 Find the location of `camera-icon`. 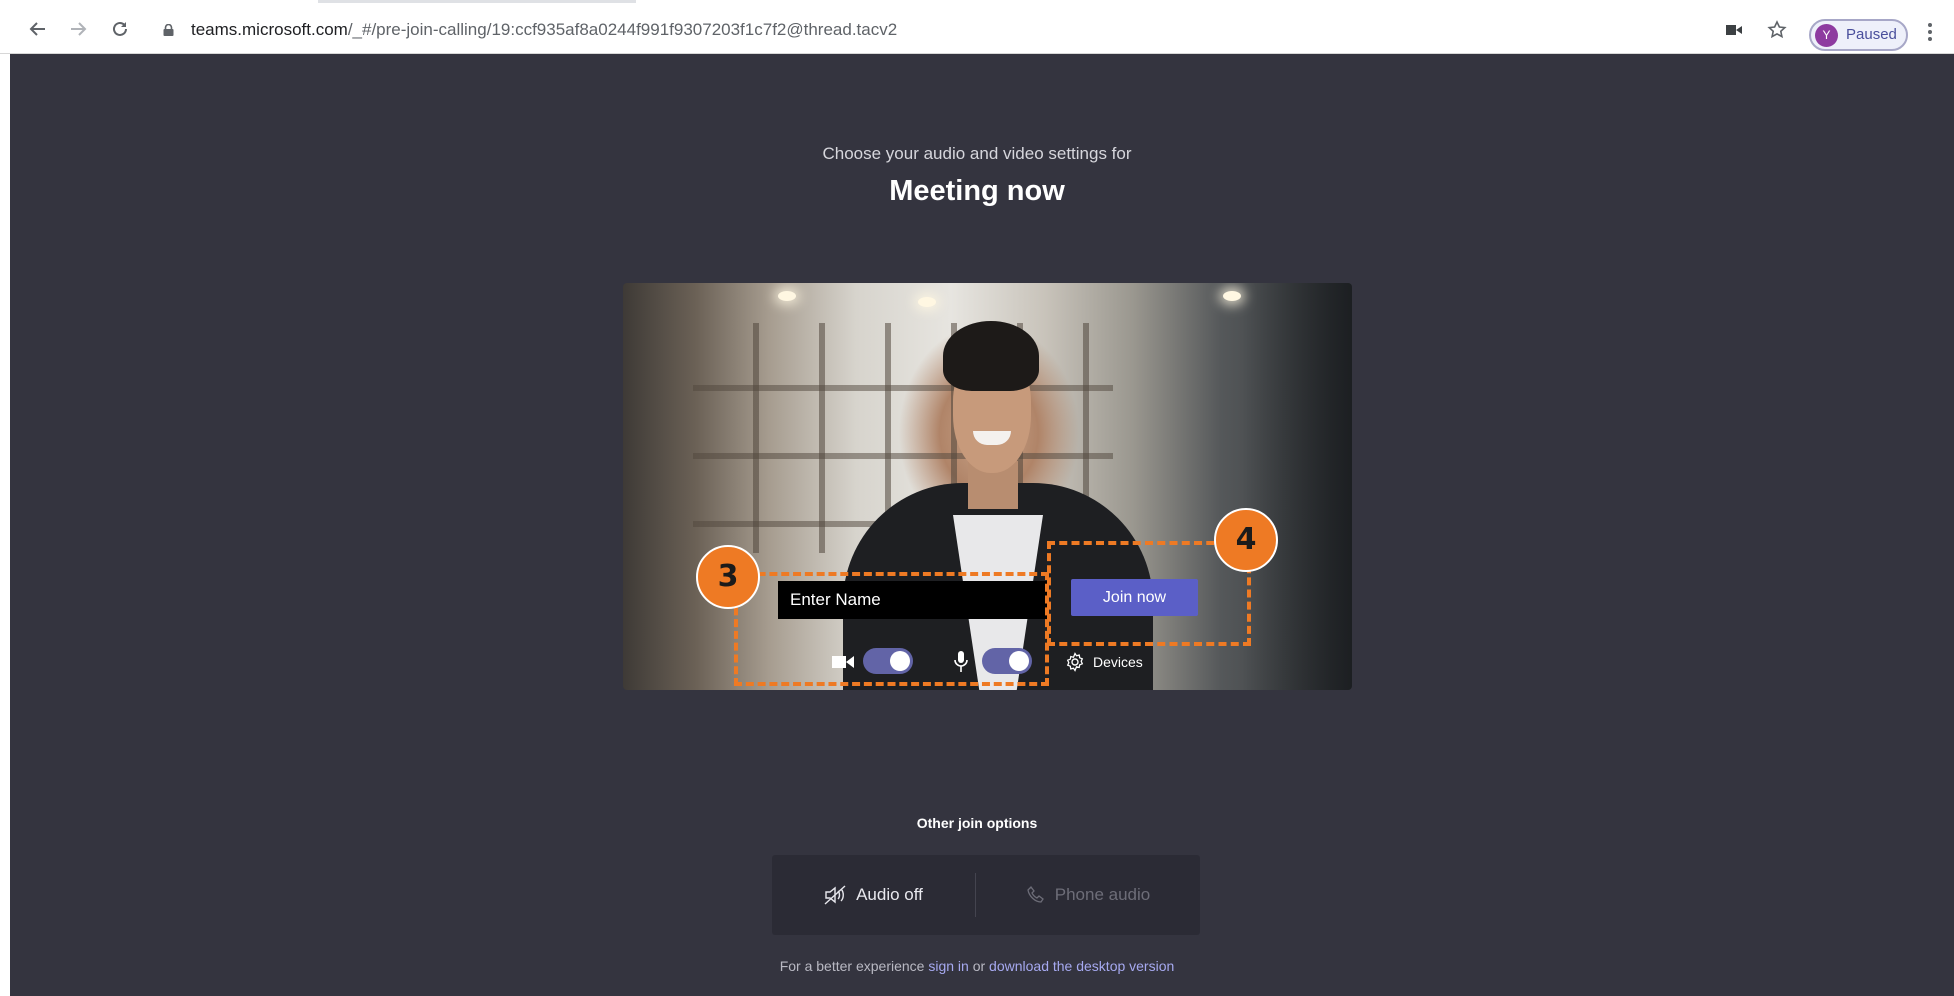

camera-icon is located at coordinates (1734, 30).